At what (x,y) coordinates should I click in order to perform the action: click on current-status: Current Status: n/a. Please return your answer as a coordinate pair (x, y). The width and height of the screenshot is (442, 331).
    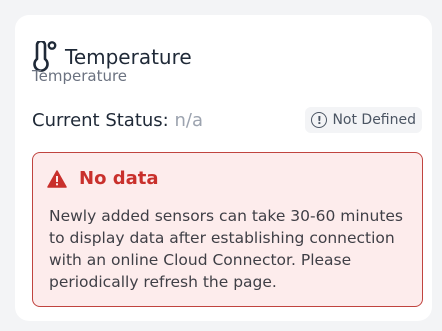
    Looking at the image, I should click on (117, 120).